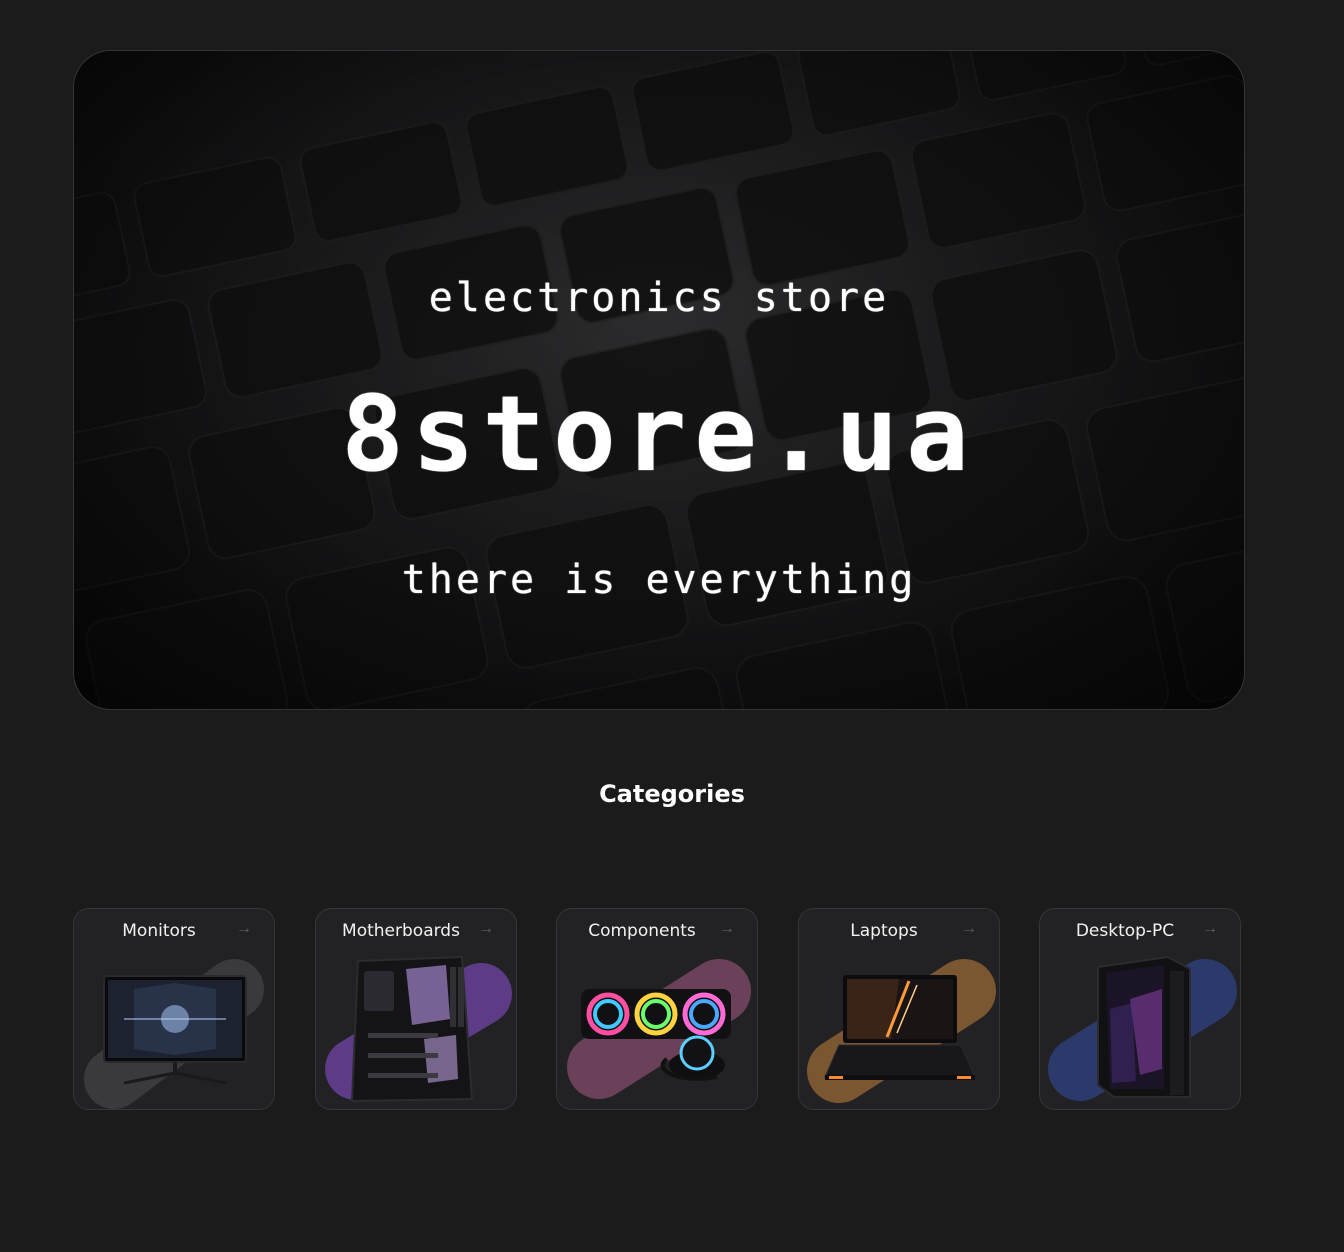 The height and width of the screenshot is (1252, 1344). Describe the element at coordinates (1125, 931) in the screenshot. I see `category-label: Desktop-PC` at that location.